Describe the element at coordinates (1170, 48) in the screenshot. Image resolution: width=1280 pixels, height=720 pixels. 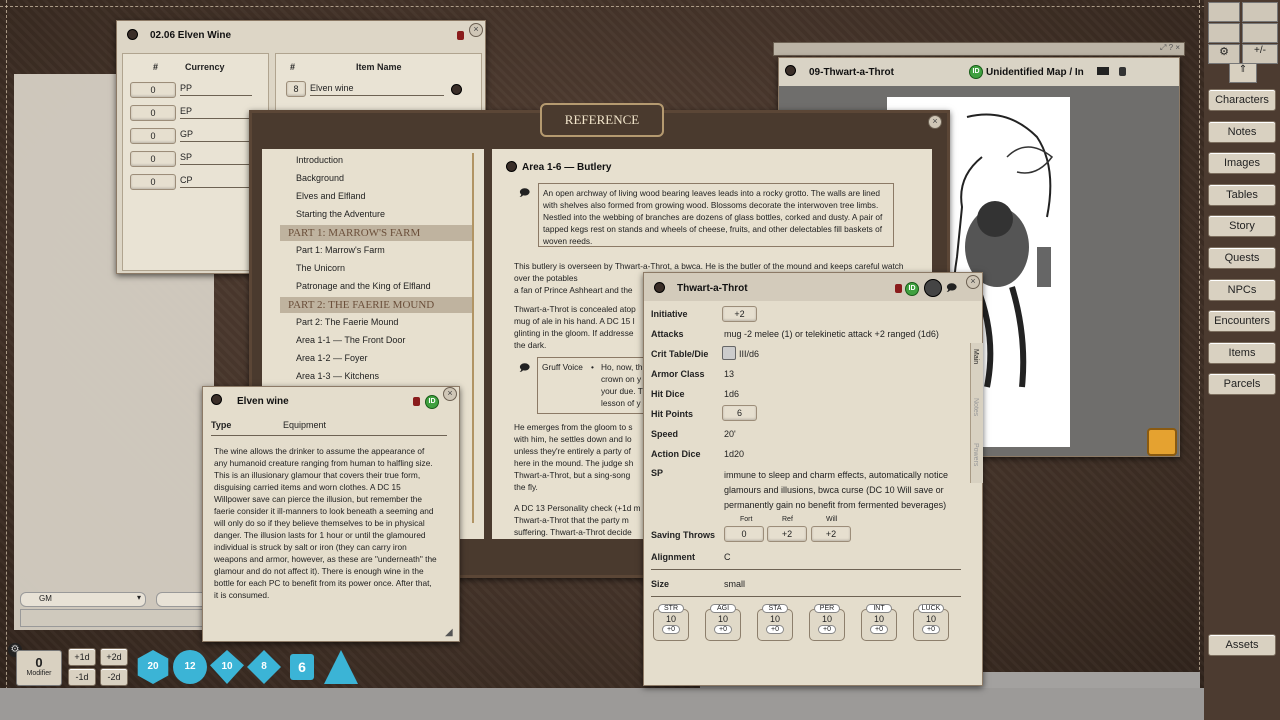
I see `map-window-controls-icon: ⤢ ? ×` at that location.